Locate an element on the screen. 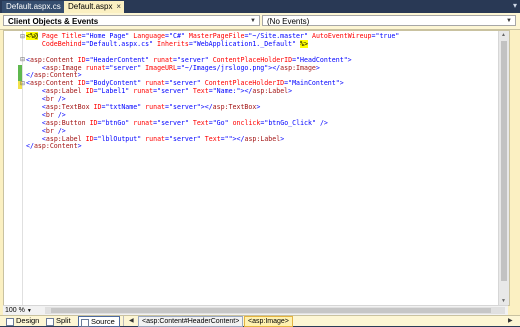 This screenshot has width=520, height=327. code-token: ="Name:"></ is located at coordinates (230, 91).